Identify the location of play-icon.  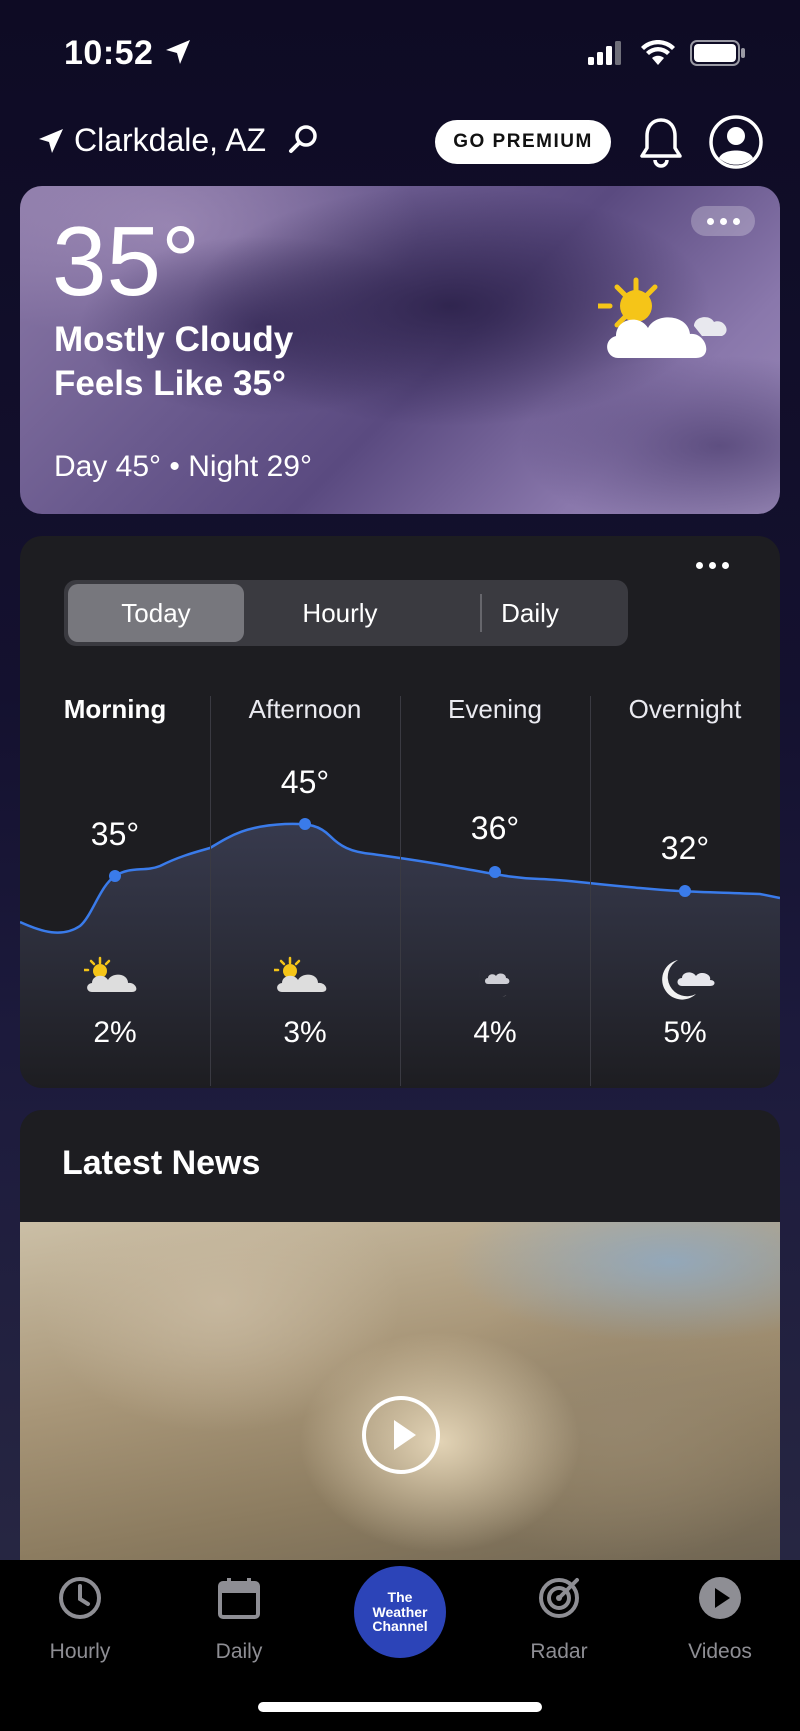
(405, 1435).